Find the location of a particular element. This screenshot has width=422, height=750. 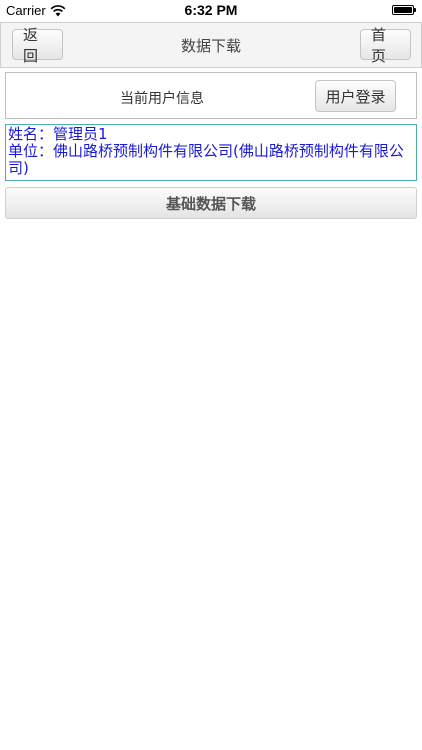

current-user-label: 当前用户信息 is located at coordinates (162, 99).